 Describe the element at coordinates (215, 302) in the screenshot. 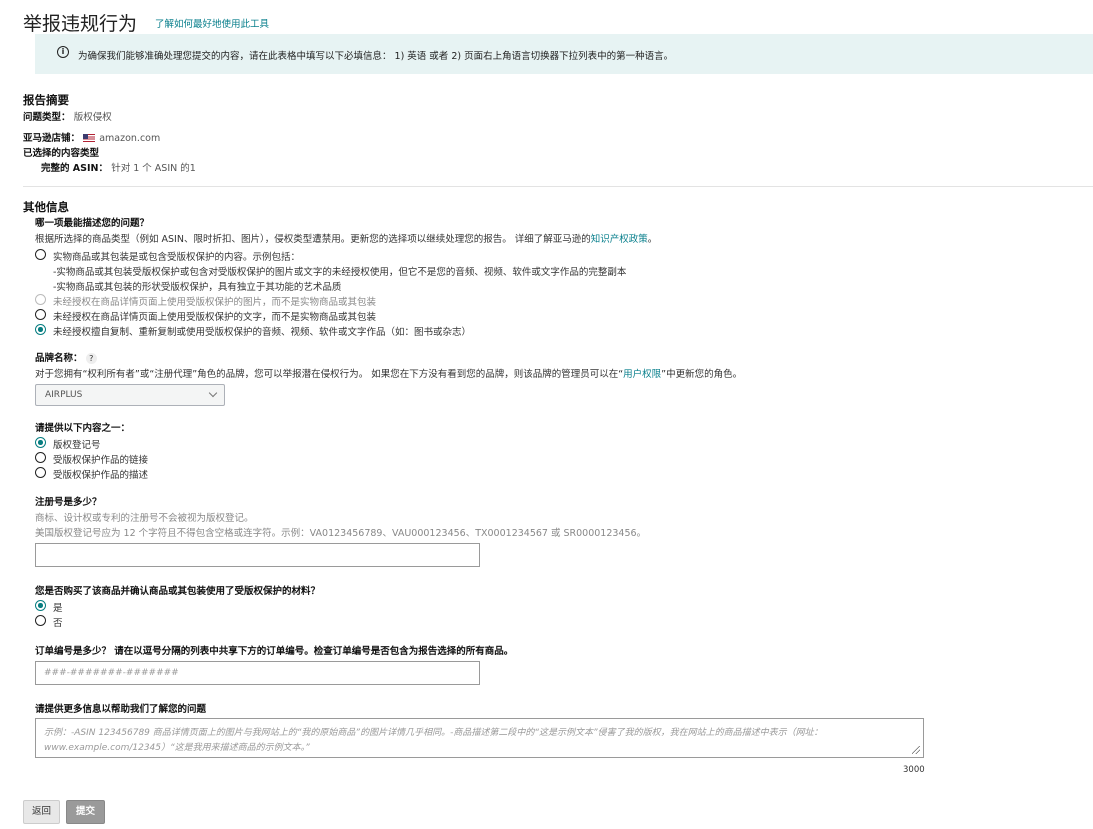

I see `issue-option-label: 未经授权在商品详情页面上使用受版权保护的图片，而不是实物商品或其包装` at that location.